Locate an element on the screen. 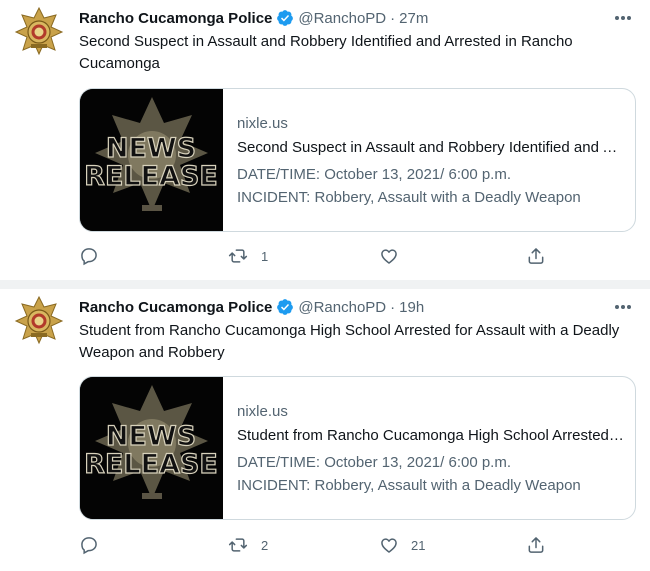 The height and width of the screenshot is (571, 650). tweet-actions: 1 is located at coordinates (319, 256).